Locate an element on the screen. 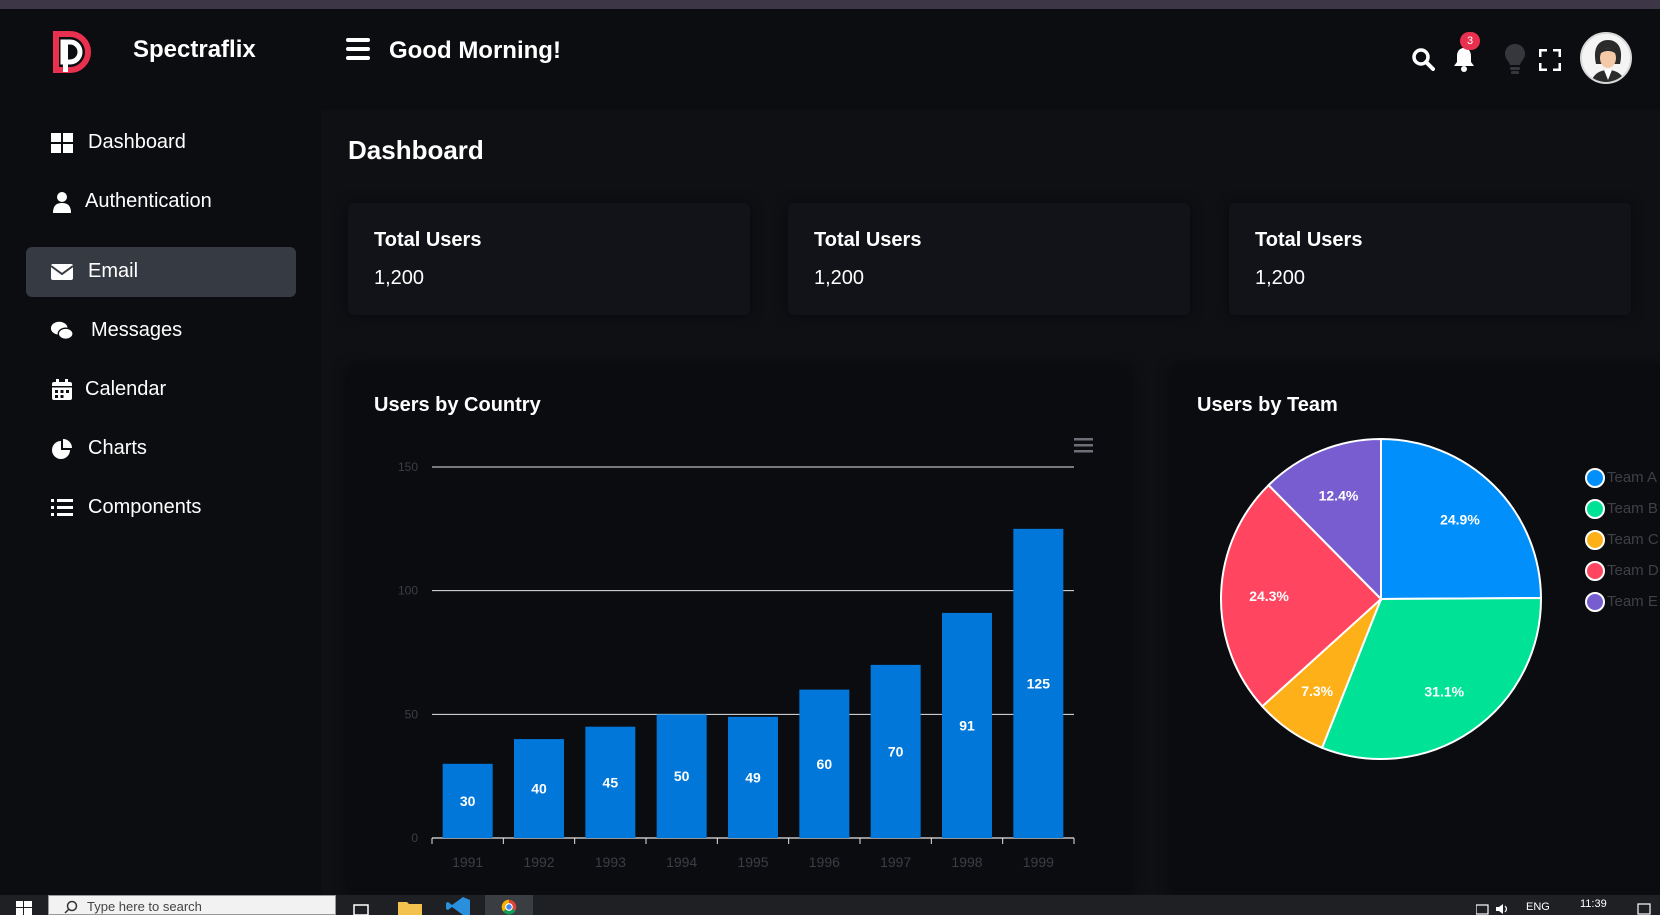 The width and height of the screenshot is (1660, 915). page-title: Dashboard is located at coordinates (416, 150).